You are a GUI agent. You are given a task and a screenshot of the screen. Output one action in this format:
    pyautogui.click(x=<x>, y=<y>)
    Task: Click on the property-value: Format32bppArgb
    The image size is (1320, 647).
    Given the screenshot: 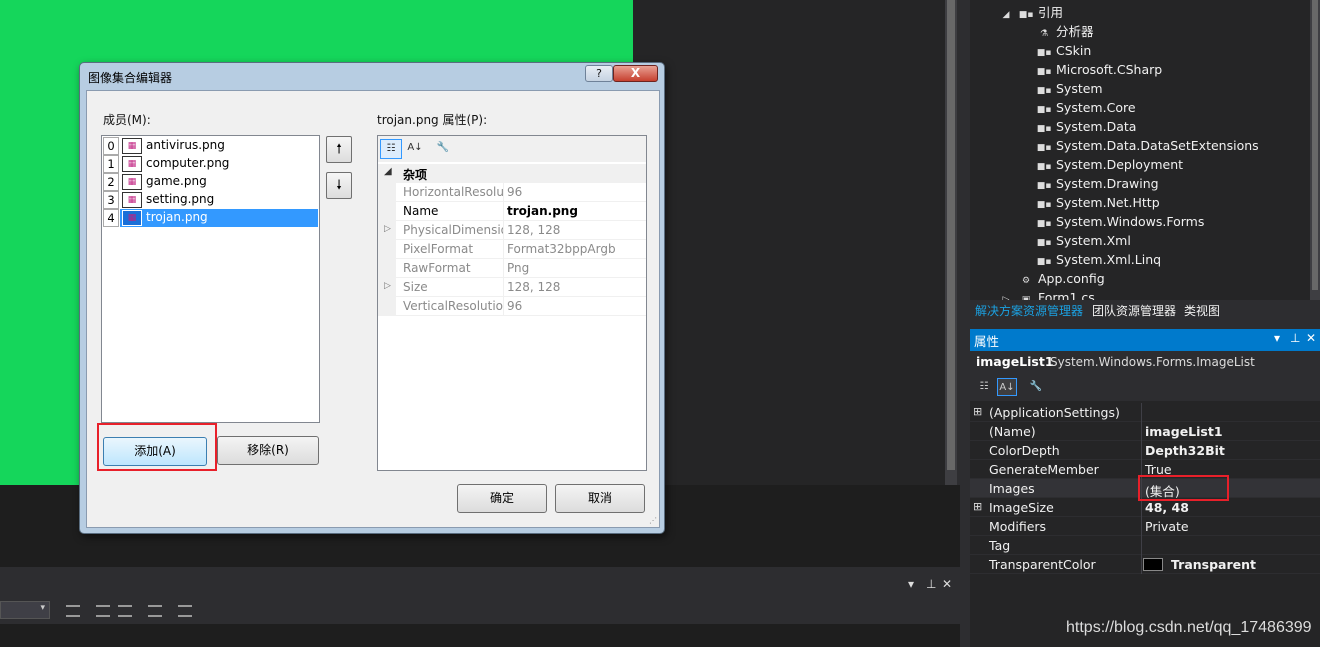 What is the action you would take?
    pyautogui.click(x=561, y=249)
    